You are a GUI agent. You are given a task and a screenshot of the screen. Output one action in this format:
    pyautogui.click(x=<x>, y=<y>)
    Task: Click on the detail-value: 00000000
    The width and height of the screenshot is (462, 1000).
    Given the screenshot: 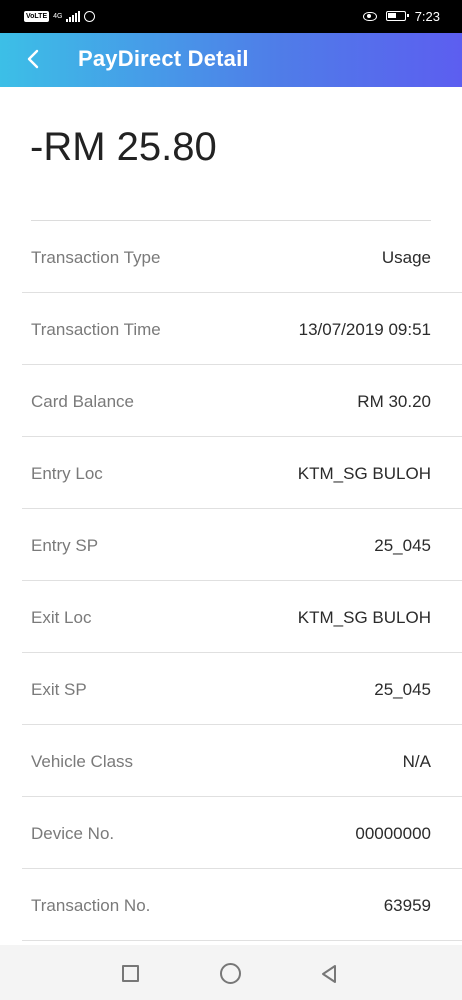 What is the action you would take?
    pyautogui.click(x=393, y=833)
    